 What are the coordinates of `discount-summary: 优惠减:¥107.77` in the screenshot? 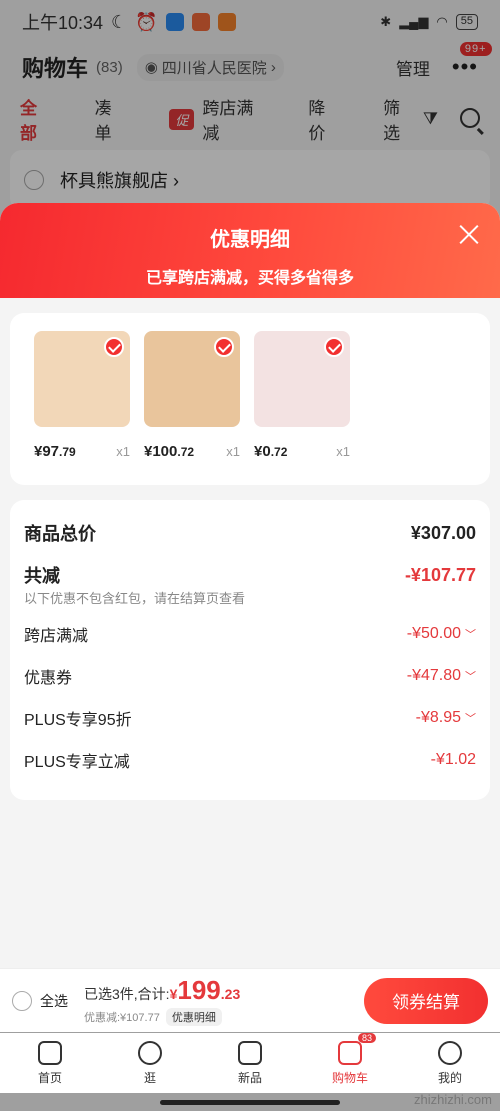 It's located at (122, 1018).